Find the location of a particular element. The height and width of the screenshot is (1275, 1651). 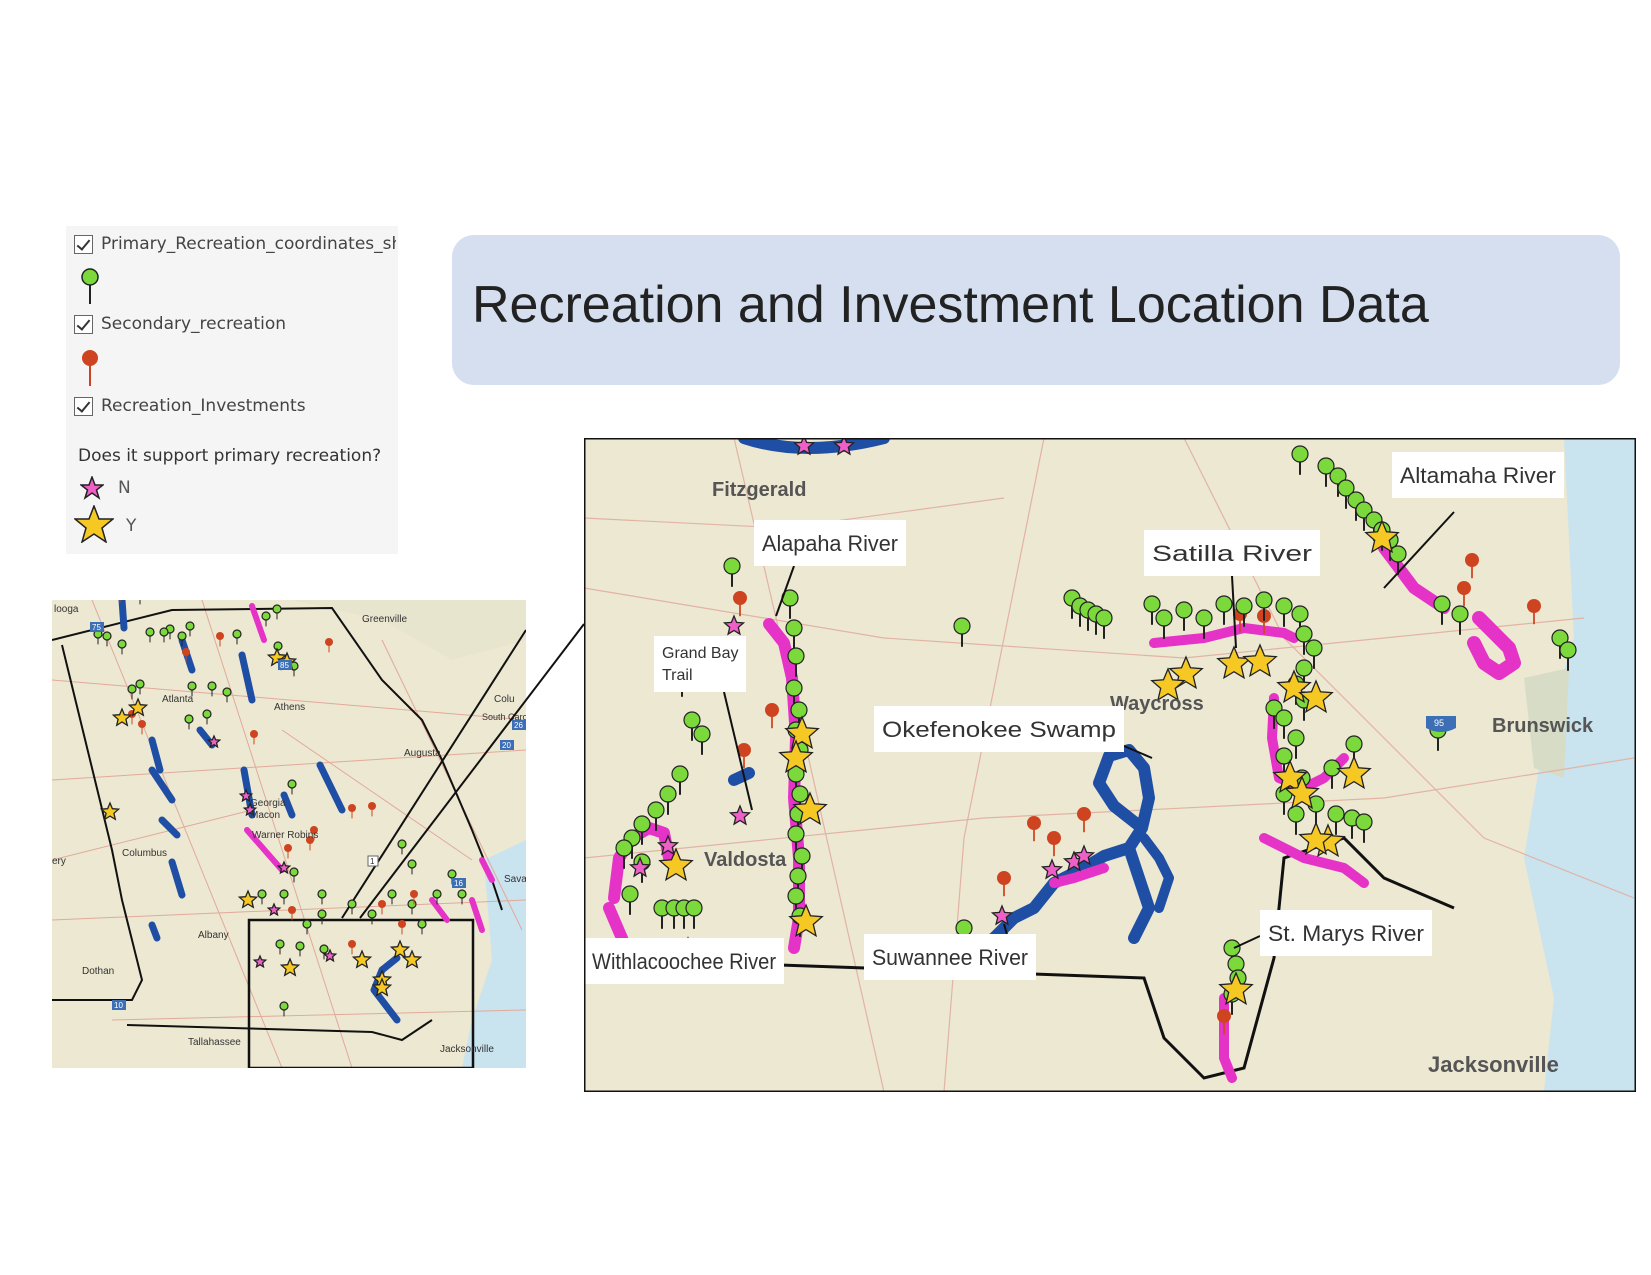

checkbox-investments is located at coordinates (83, 406).